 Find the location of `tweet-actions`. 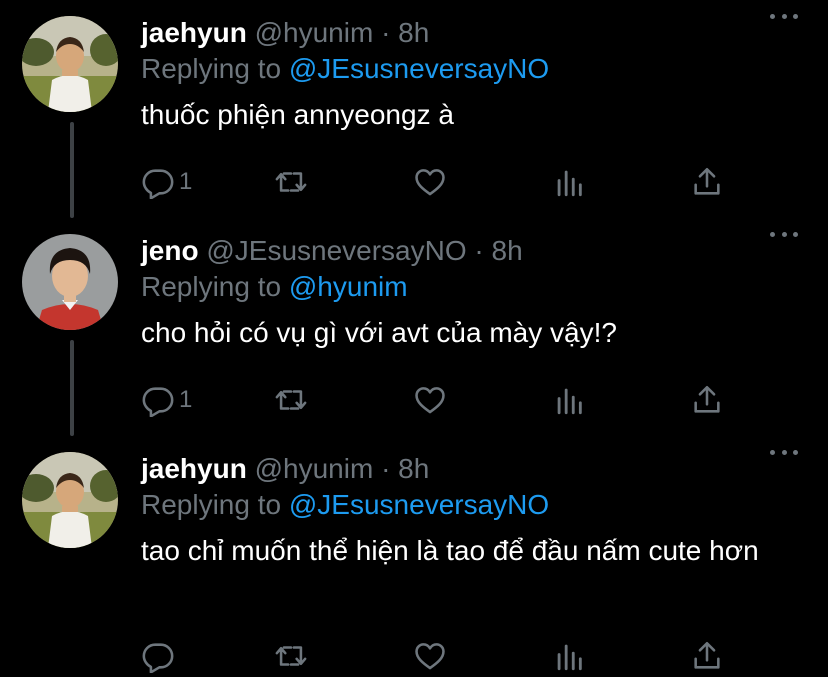

tweet-actions is located at coordinates (441, 656).